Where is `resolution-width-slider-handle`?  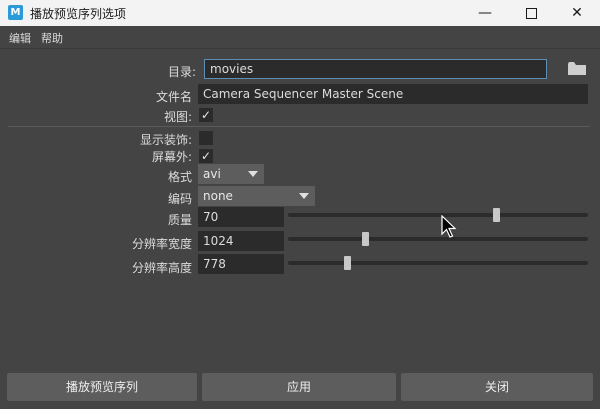
resolution-width-slider-handle is located at coordinates (365, 239).